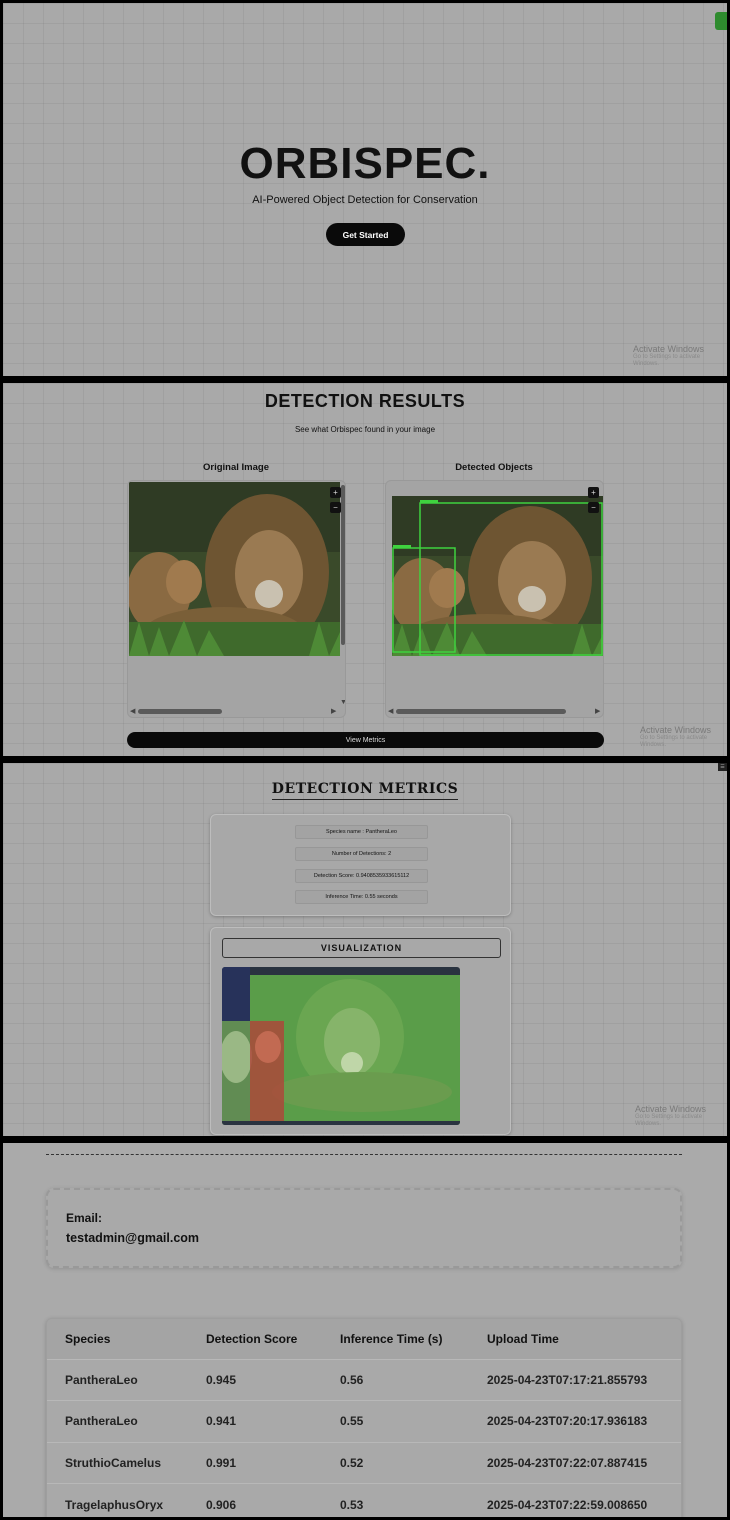 This screenshot has width=730, height=1520. Describe the element at coordinates (365, 740) in the screenshot. I see `view-metrics-button: View Metrics` at that location.